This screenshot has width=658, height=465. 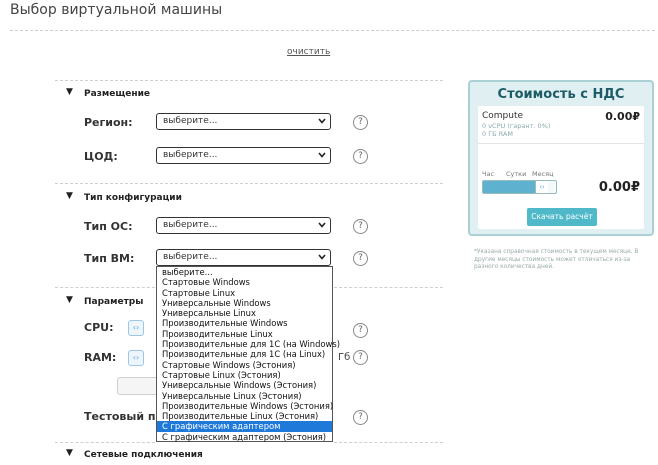 I want to click on price-card-title: Стоимость с НДС, so click(x=561, y=94).